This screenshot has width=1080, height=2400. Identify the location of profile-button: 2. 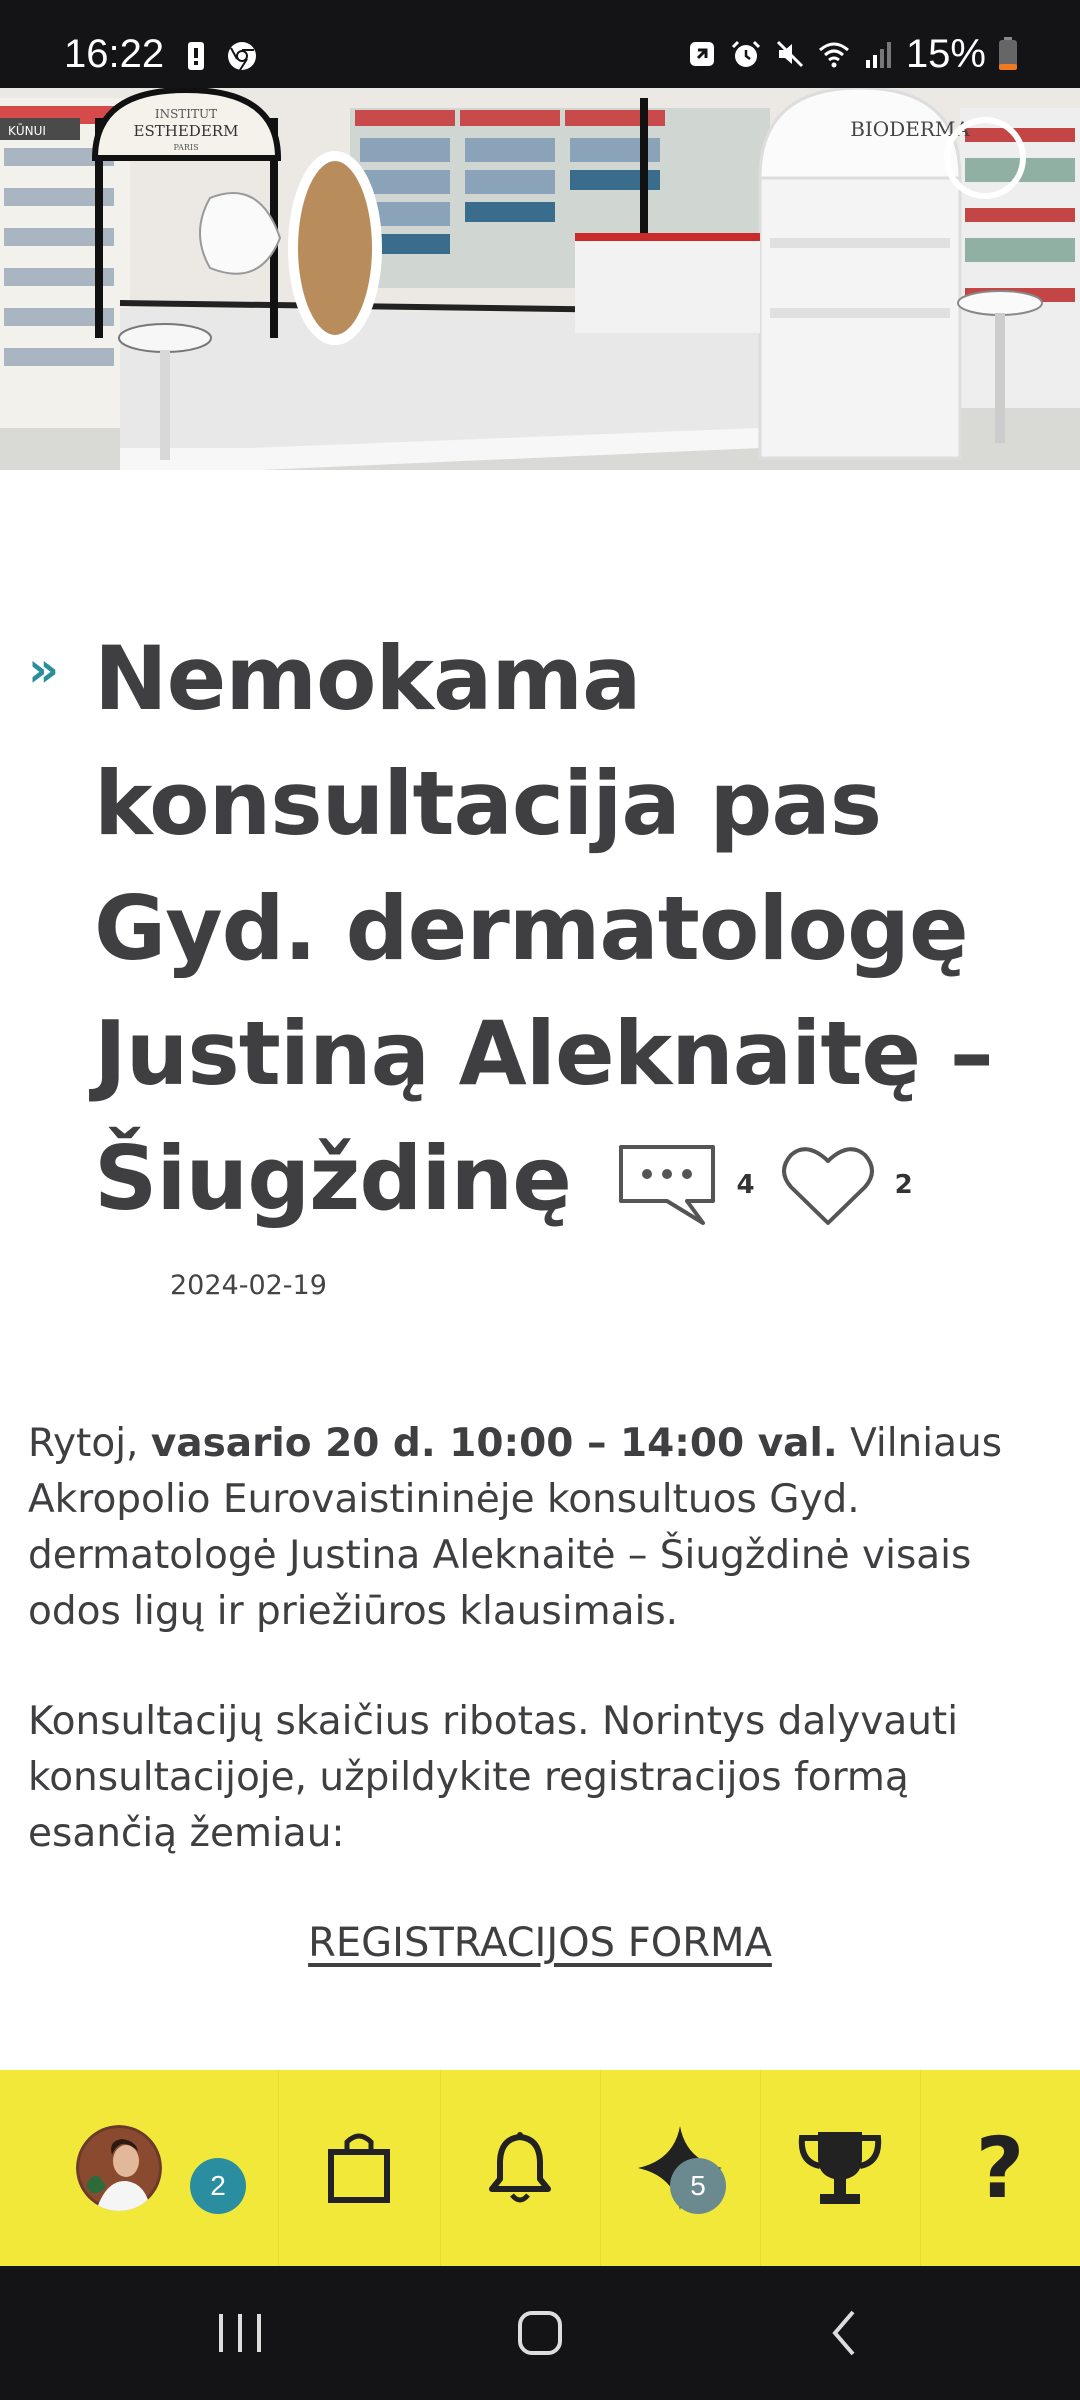
(139, 2168).